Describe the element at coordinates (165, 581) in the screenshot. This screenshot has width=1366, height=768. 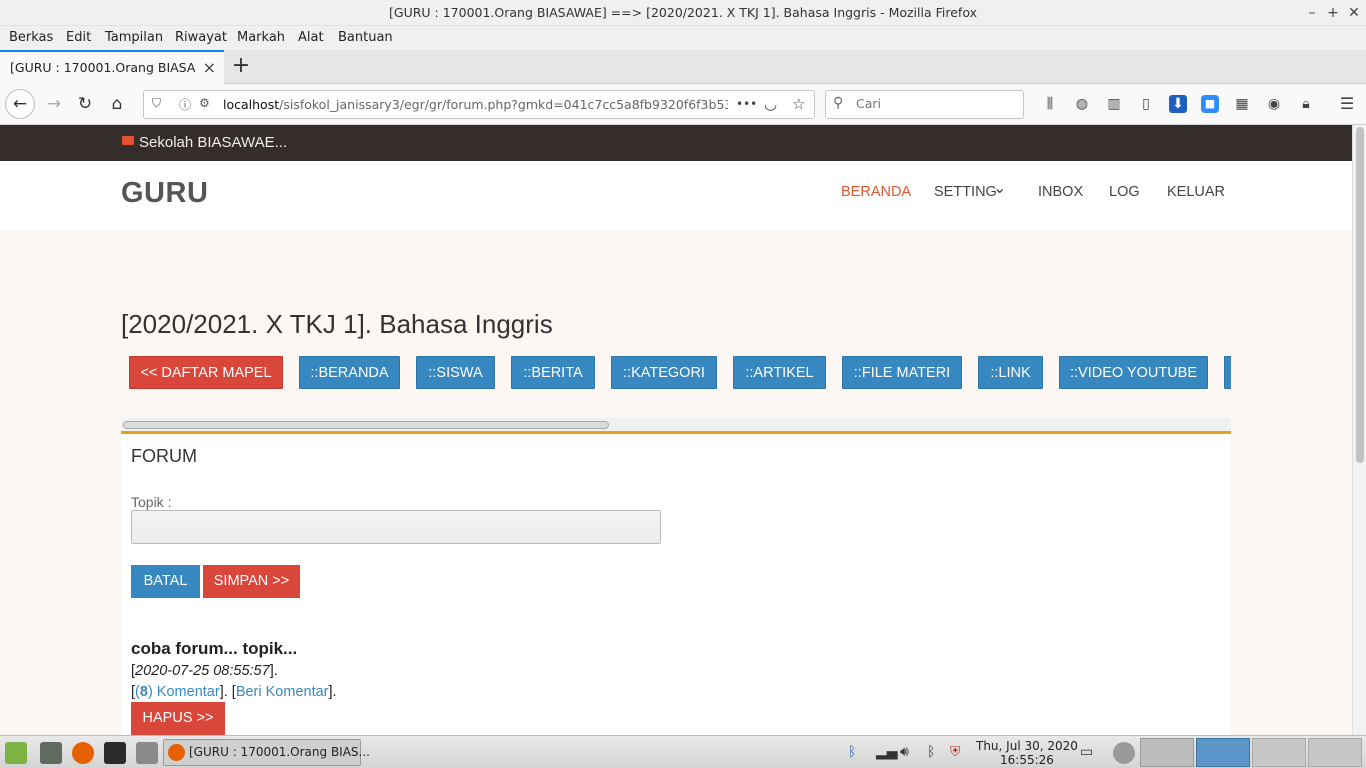
I see `cancel-button: BATAL` at that location.